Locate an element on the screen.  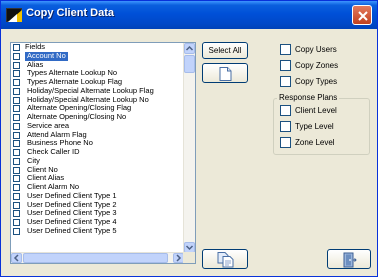
copy-option-label: Copy Types is located at coordinates (316, 81).